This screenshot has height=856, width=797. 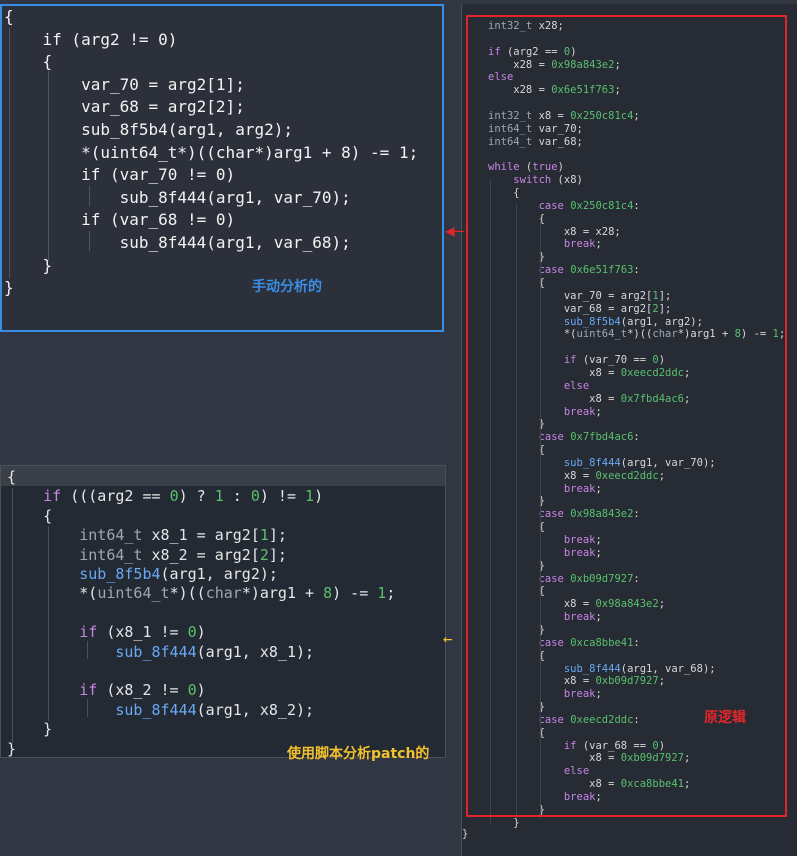 I want to click on arrow-left-icon: ←, so click(x=448, y=638).